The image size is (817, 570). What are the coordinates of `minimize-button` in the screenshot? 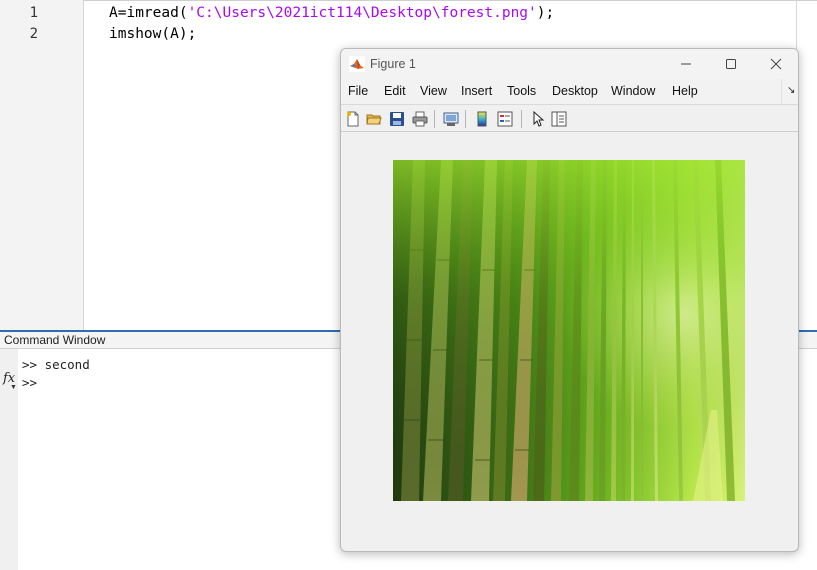 It's located at (686, 64).